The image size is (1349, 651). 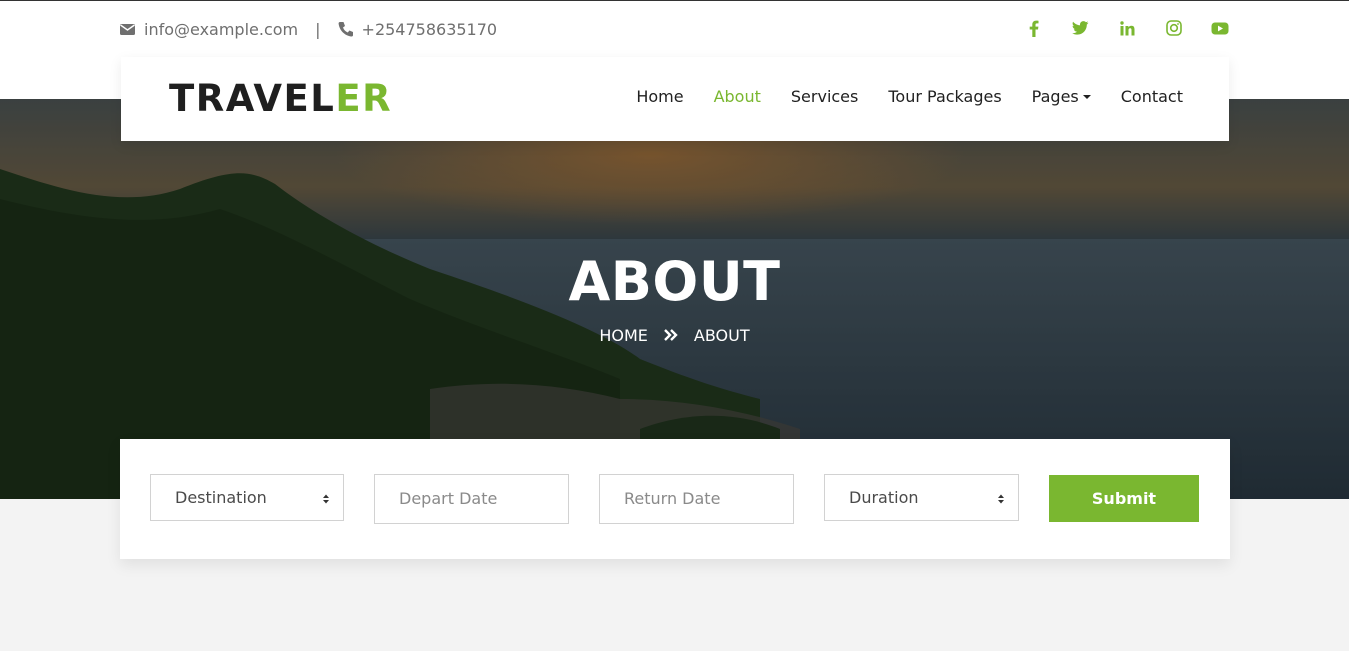 I want to click on envelope-icon, so click(x=128, y=29).